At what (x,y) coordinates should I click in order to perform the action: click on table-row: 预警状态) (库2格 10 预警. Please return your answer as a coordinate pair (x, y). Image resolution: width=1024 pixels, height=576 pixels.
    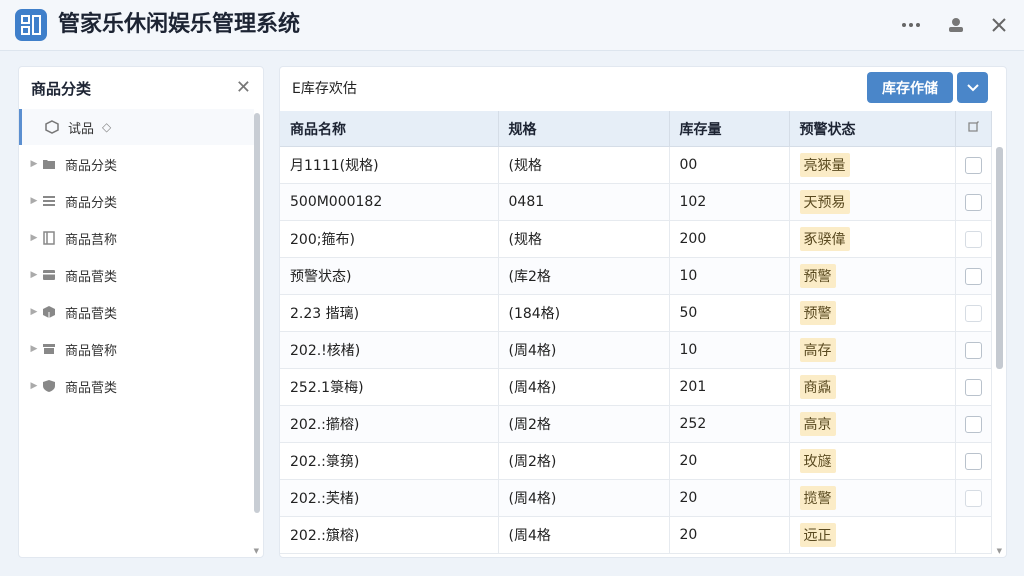
    Looking at the image, I should click on (636, 276).